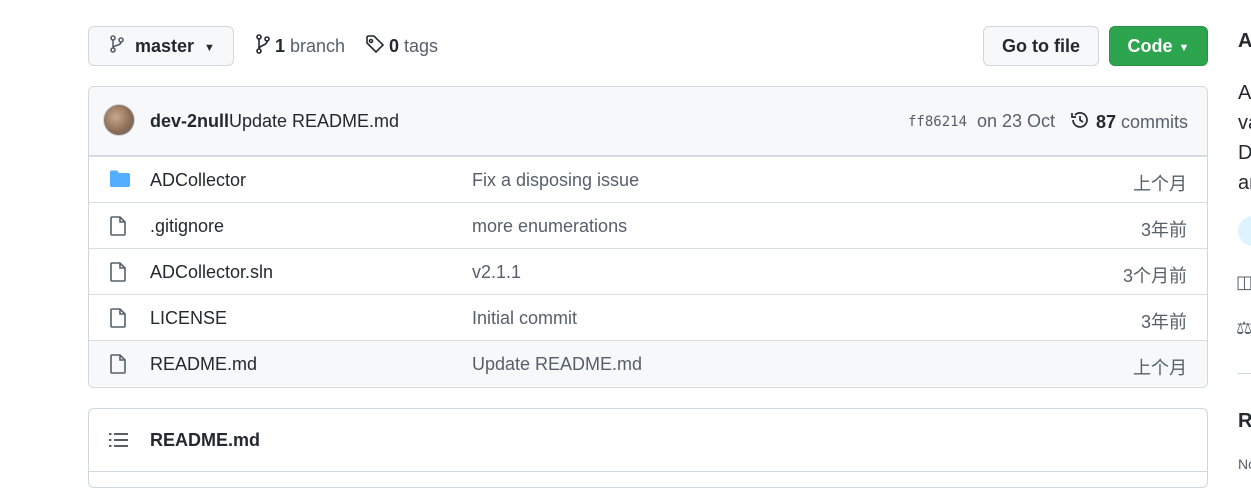  Describe the element at coordinates (1244, 183) in the screenshot. I see `about-text-line: ar` at that location.